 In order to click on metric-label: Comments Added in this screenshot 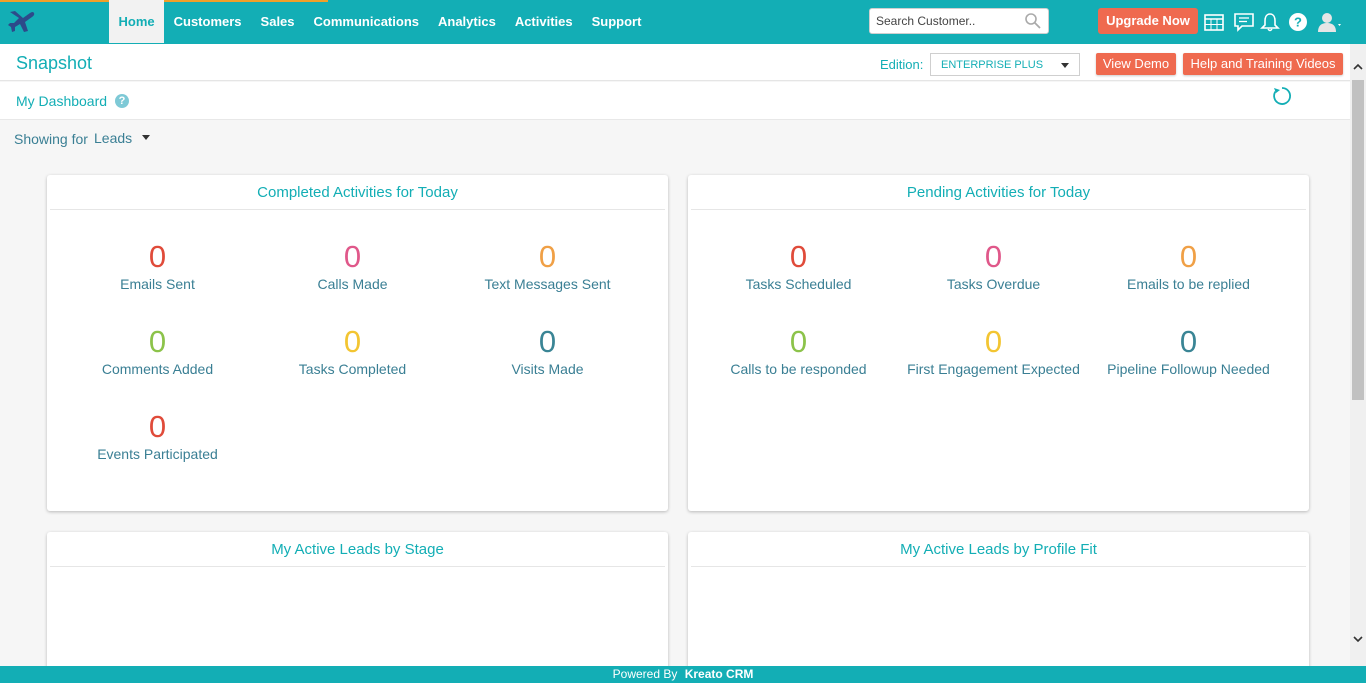, I will do `click(157, 369)`.